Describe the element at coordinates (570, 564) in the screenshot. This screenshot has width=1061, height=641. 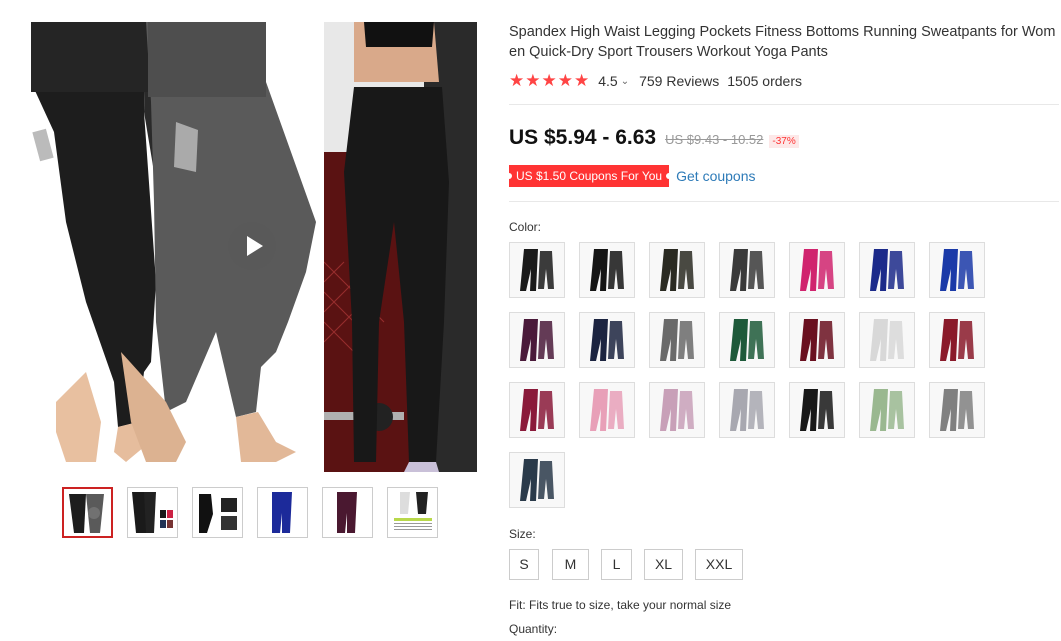
I see `size-option-m: M` at that location.